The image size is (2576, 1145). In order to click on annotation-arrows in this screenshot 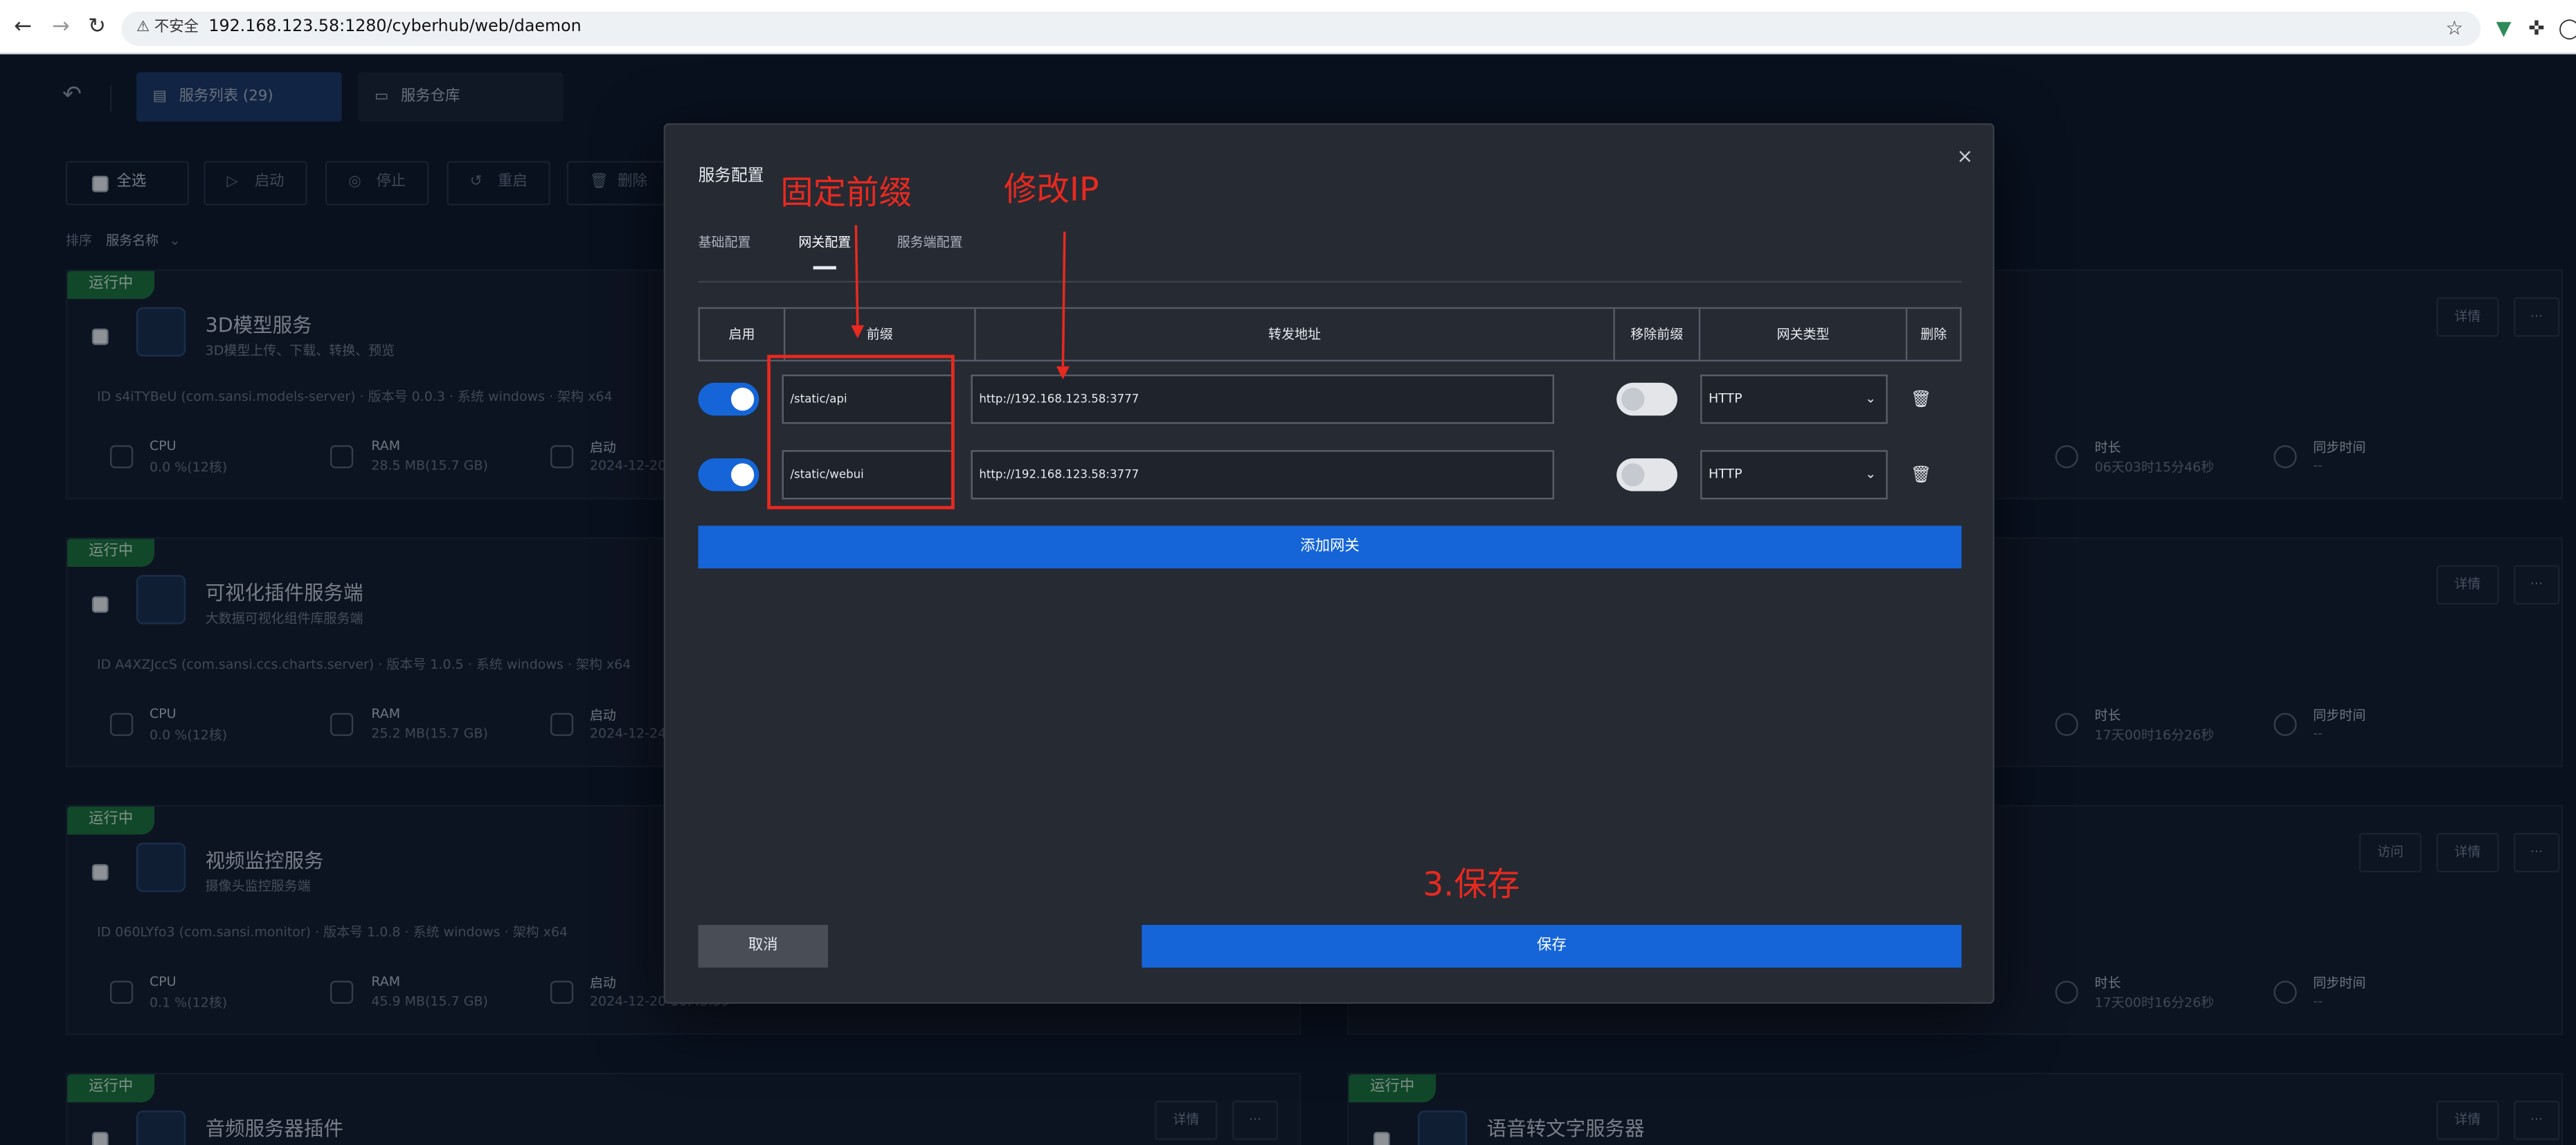, I will do `click(961, 302)`.